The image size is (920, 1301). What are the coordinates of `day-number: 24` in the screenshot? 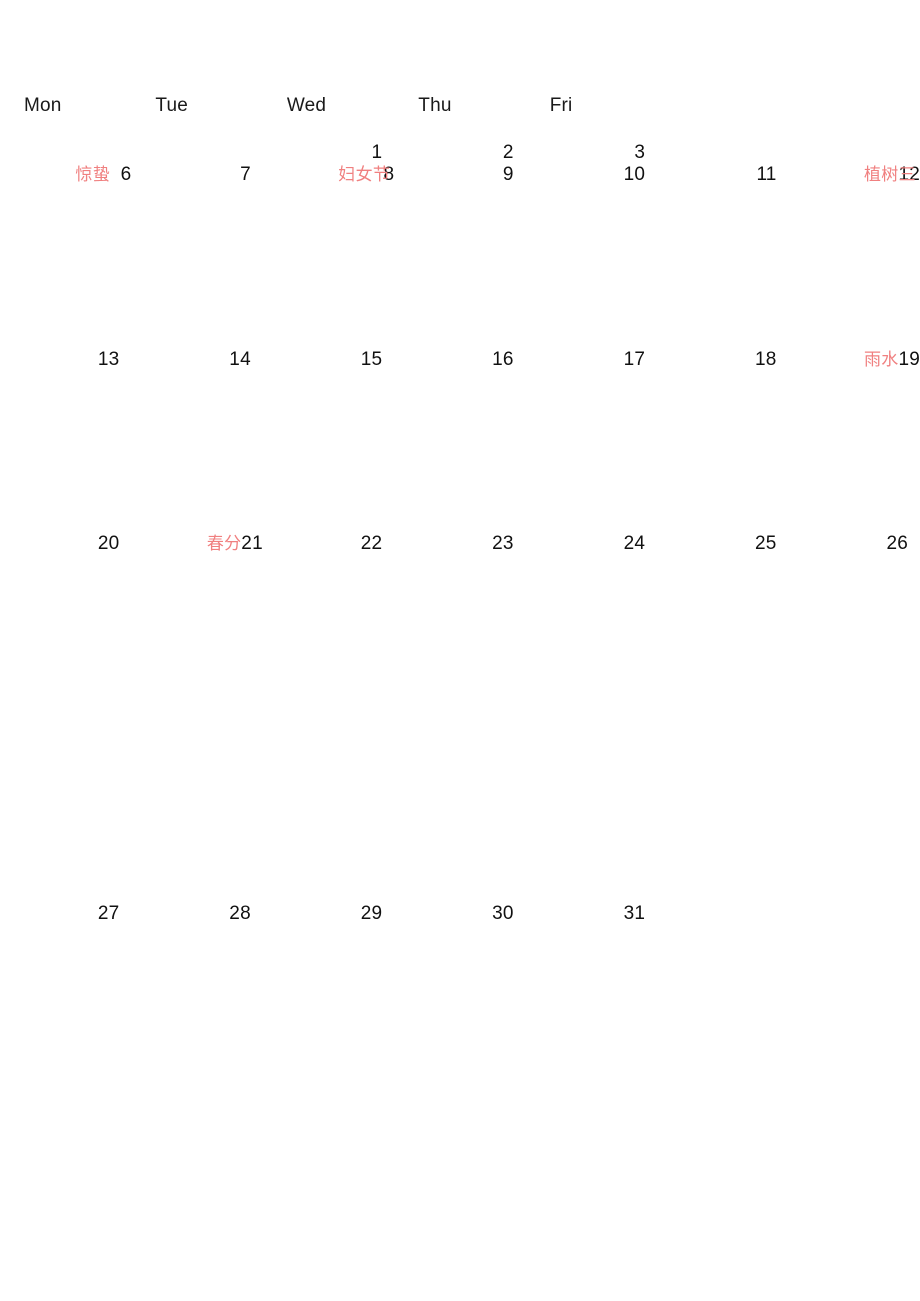 It's located at (634, 543).